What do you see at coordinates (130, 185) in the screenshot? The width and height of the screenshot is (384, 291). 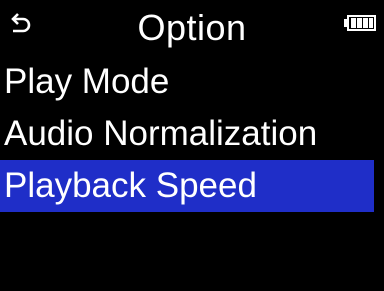 I see `menu-item-label: Playback Speed` at bounding box center [130, 185].